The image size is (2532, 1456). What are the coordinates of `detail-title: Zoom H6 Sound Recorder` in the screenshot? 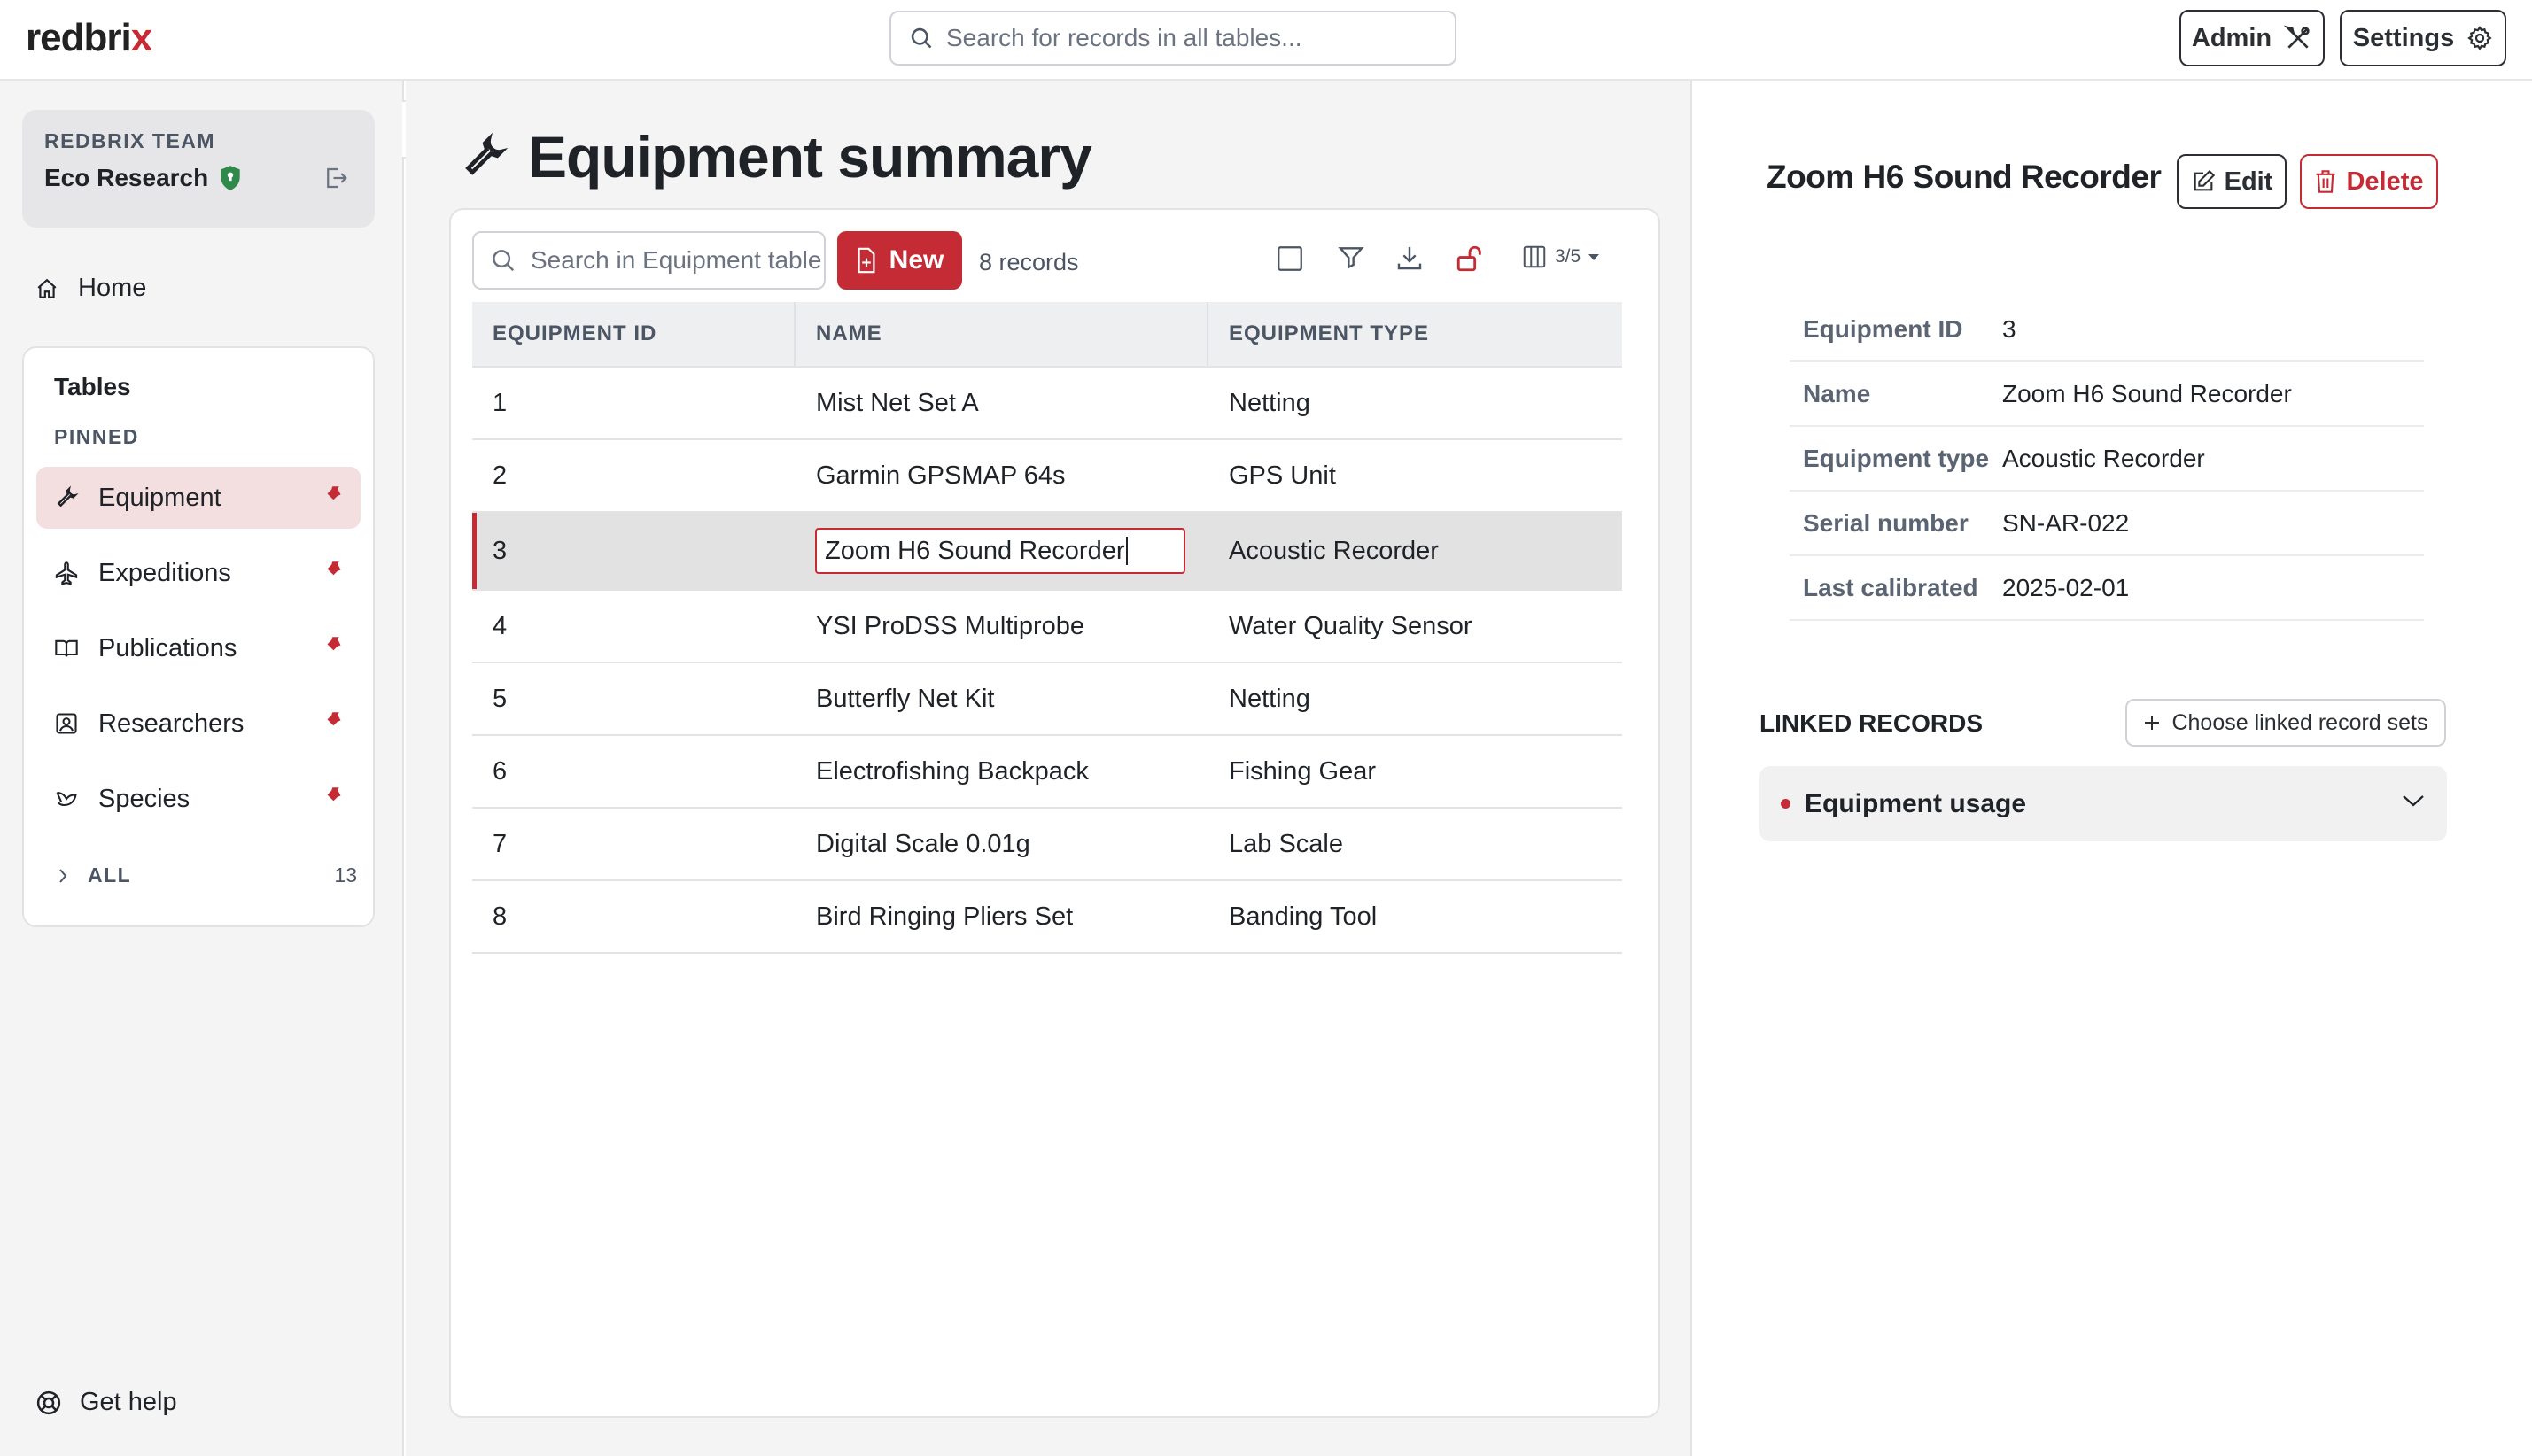 It's located at (1964, 177).